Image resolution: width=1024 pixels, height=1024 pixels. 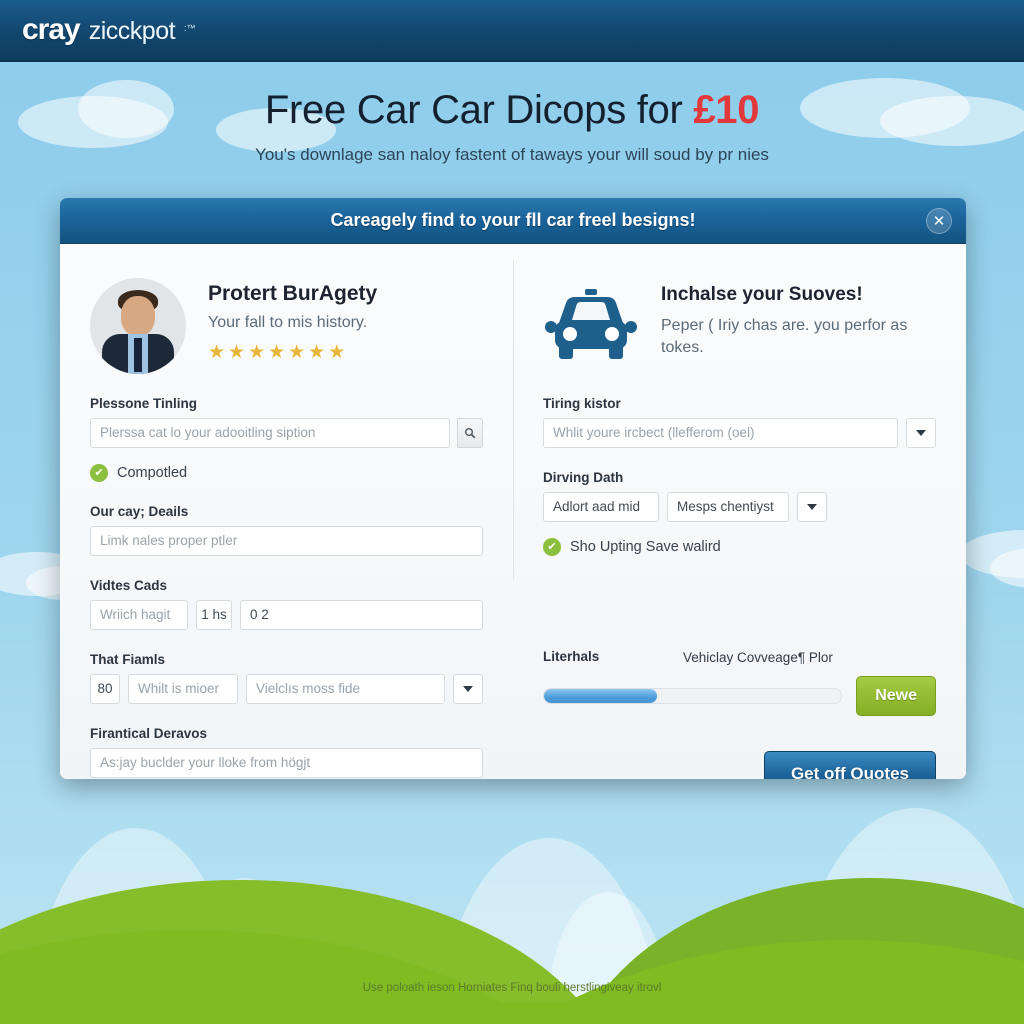 I want to click on ground-fill, so click(x=512, y=1013).